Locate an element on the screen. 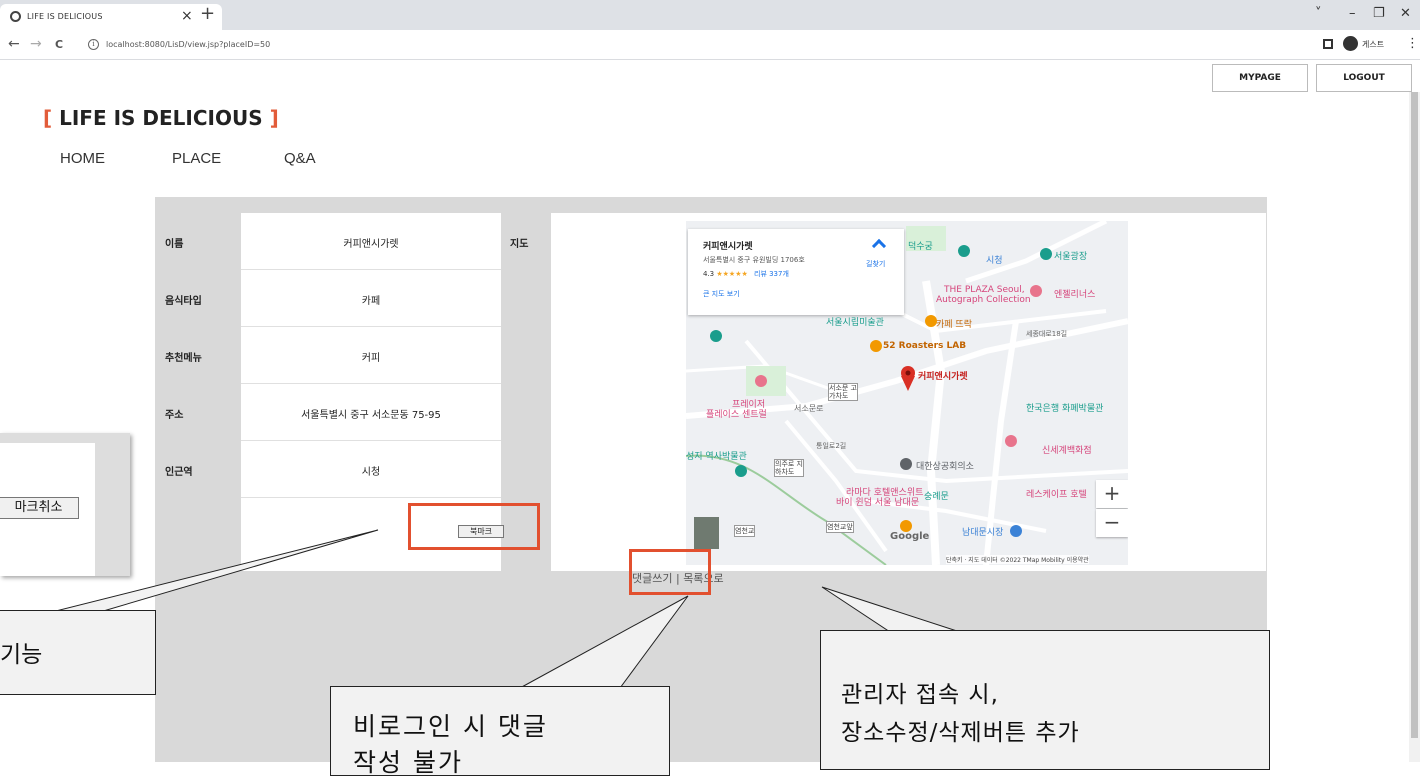 This screenshot has height=779, width=1420. bookmark-feature-callout: 기능 is located at coordinates (78, 652).